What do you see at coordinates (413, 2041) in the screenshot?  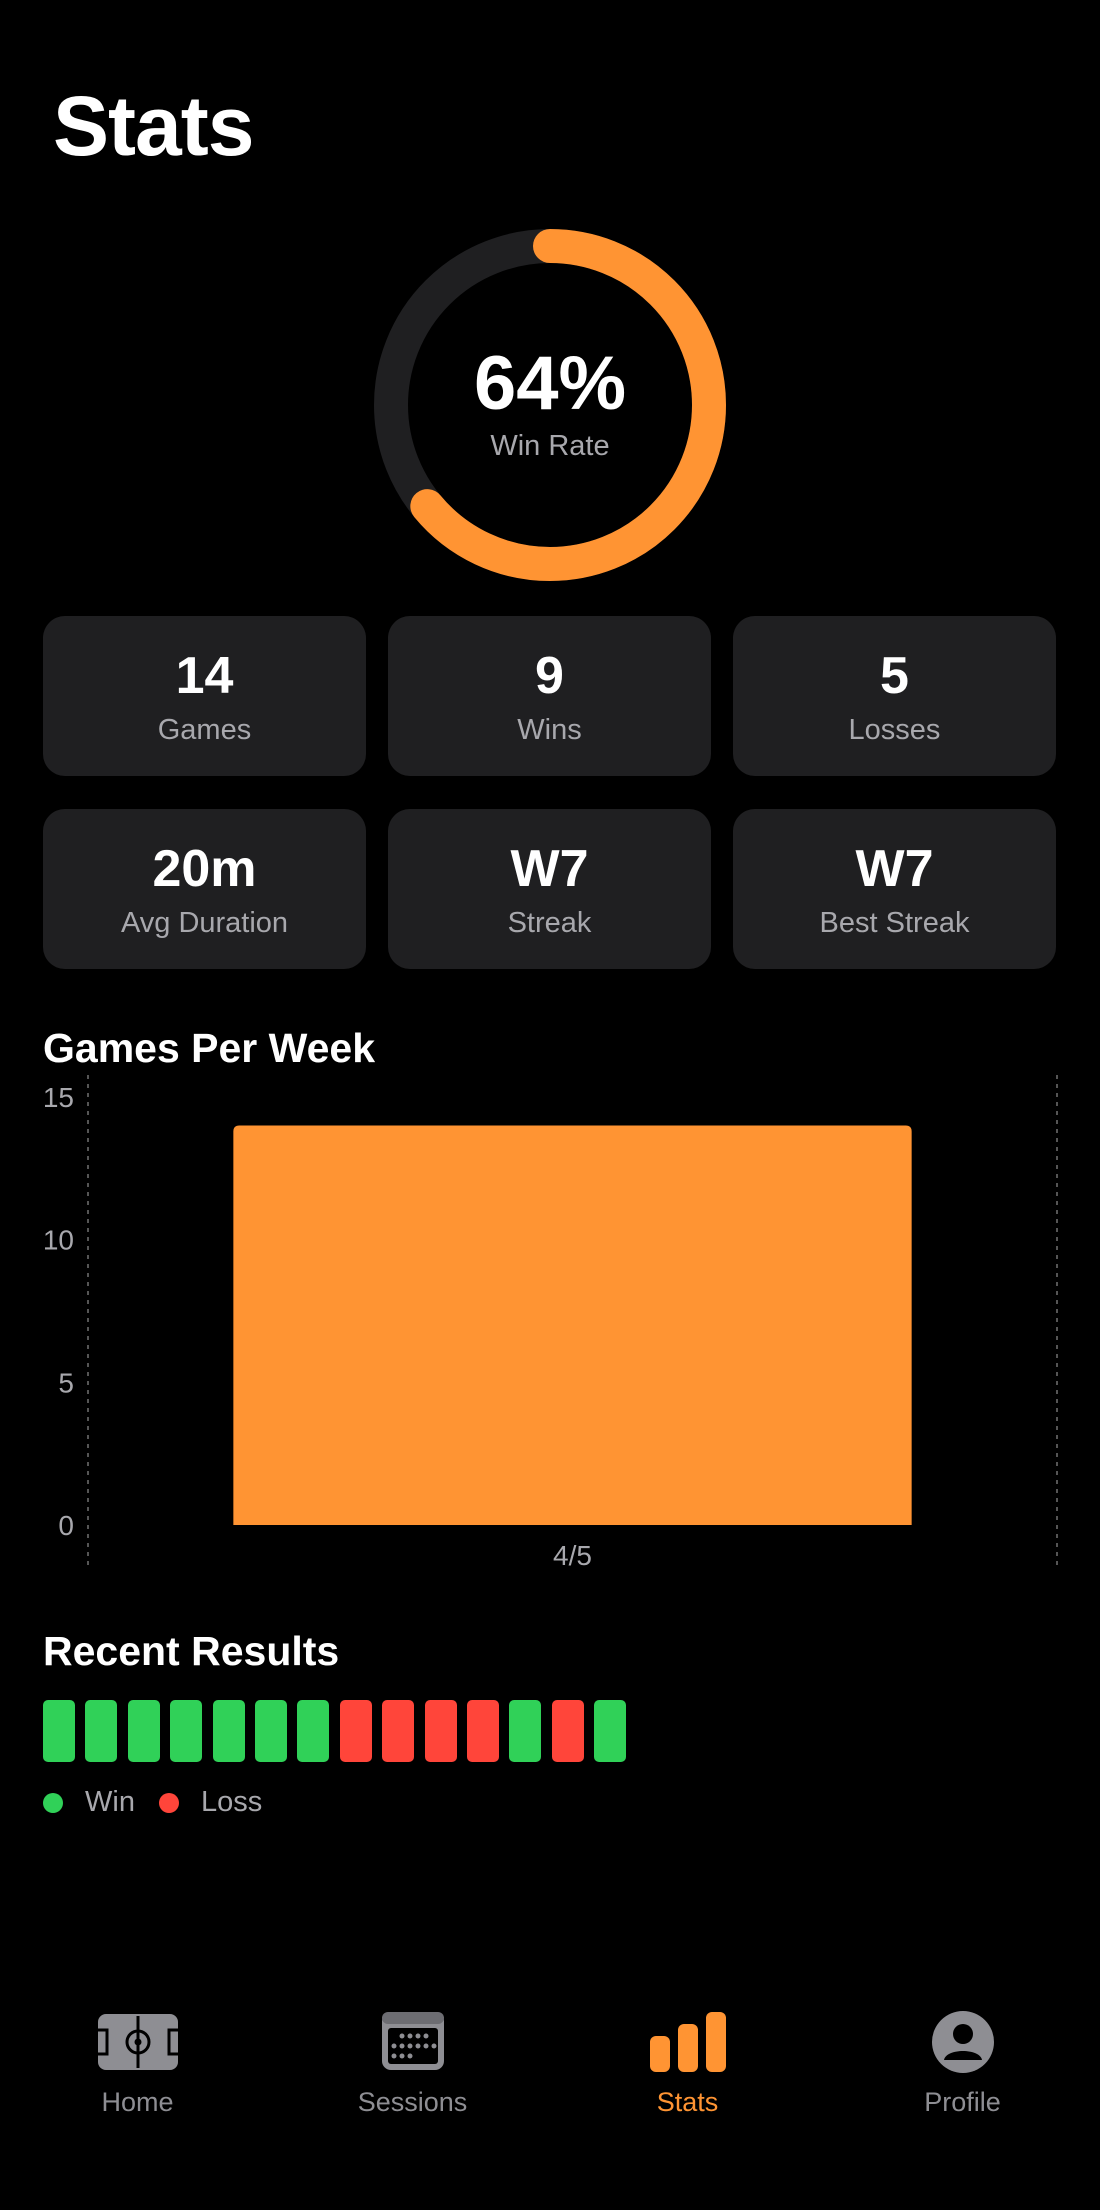 I see `calendar-icon` at bounding box center [413, 2041].